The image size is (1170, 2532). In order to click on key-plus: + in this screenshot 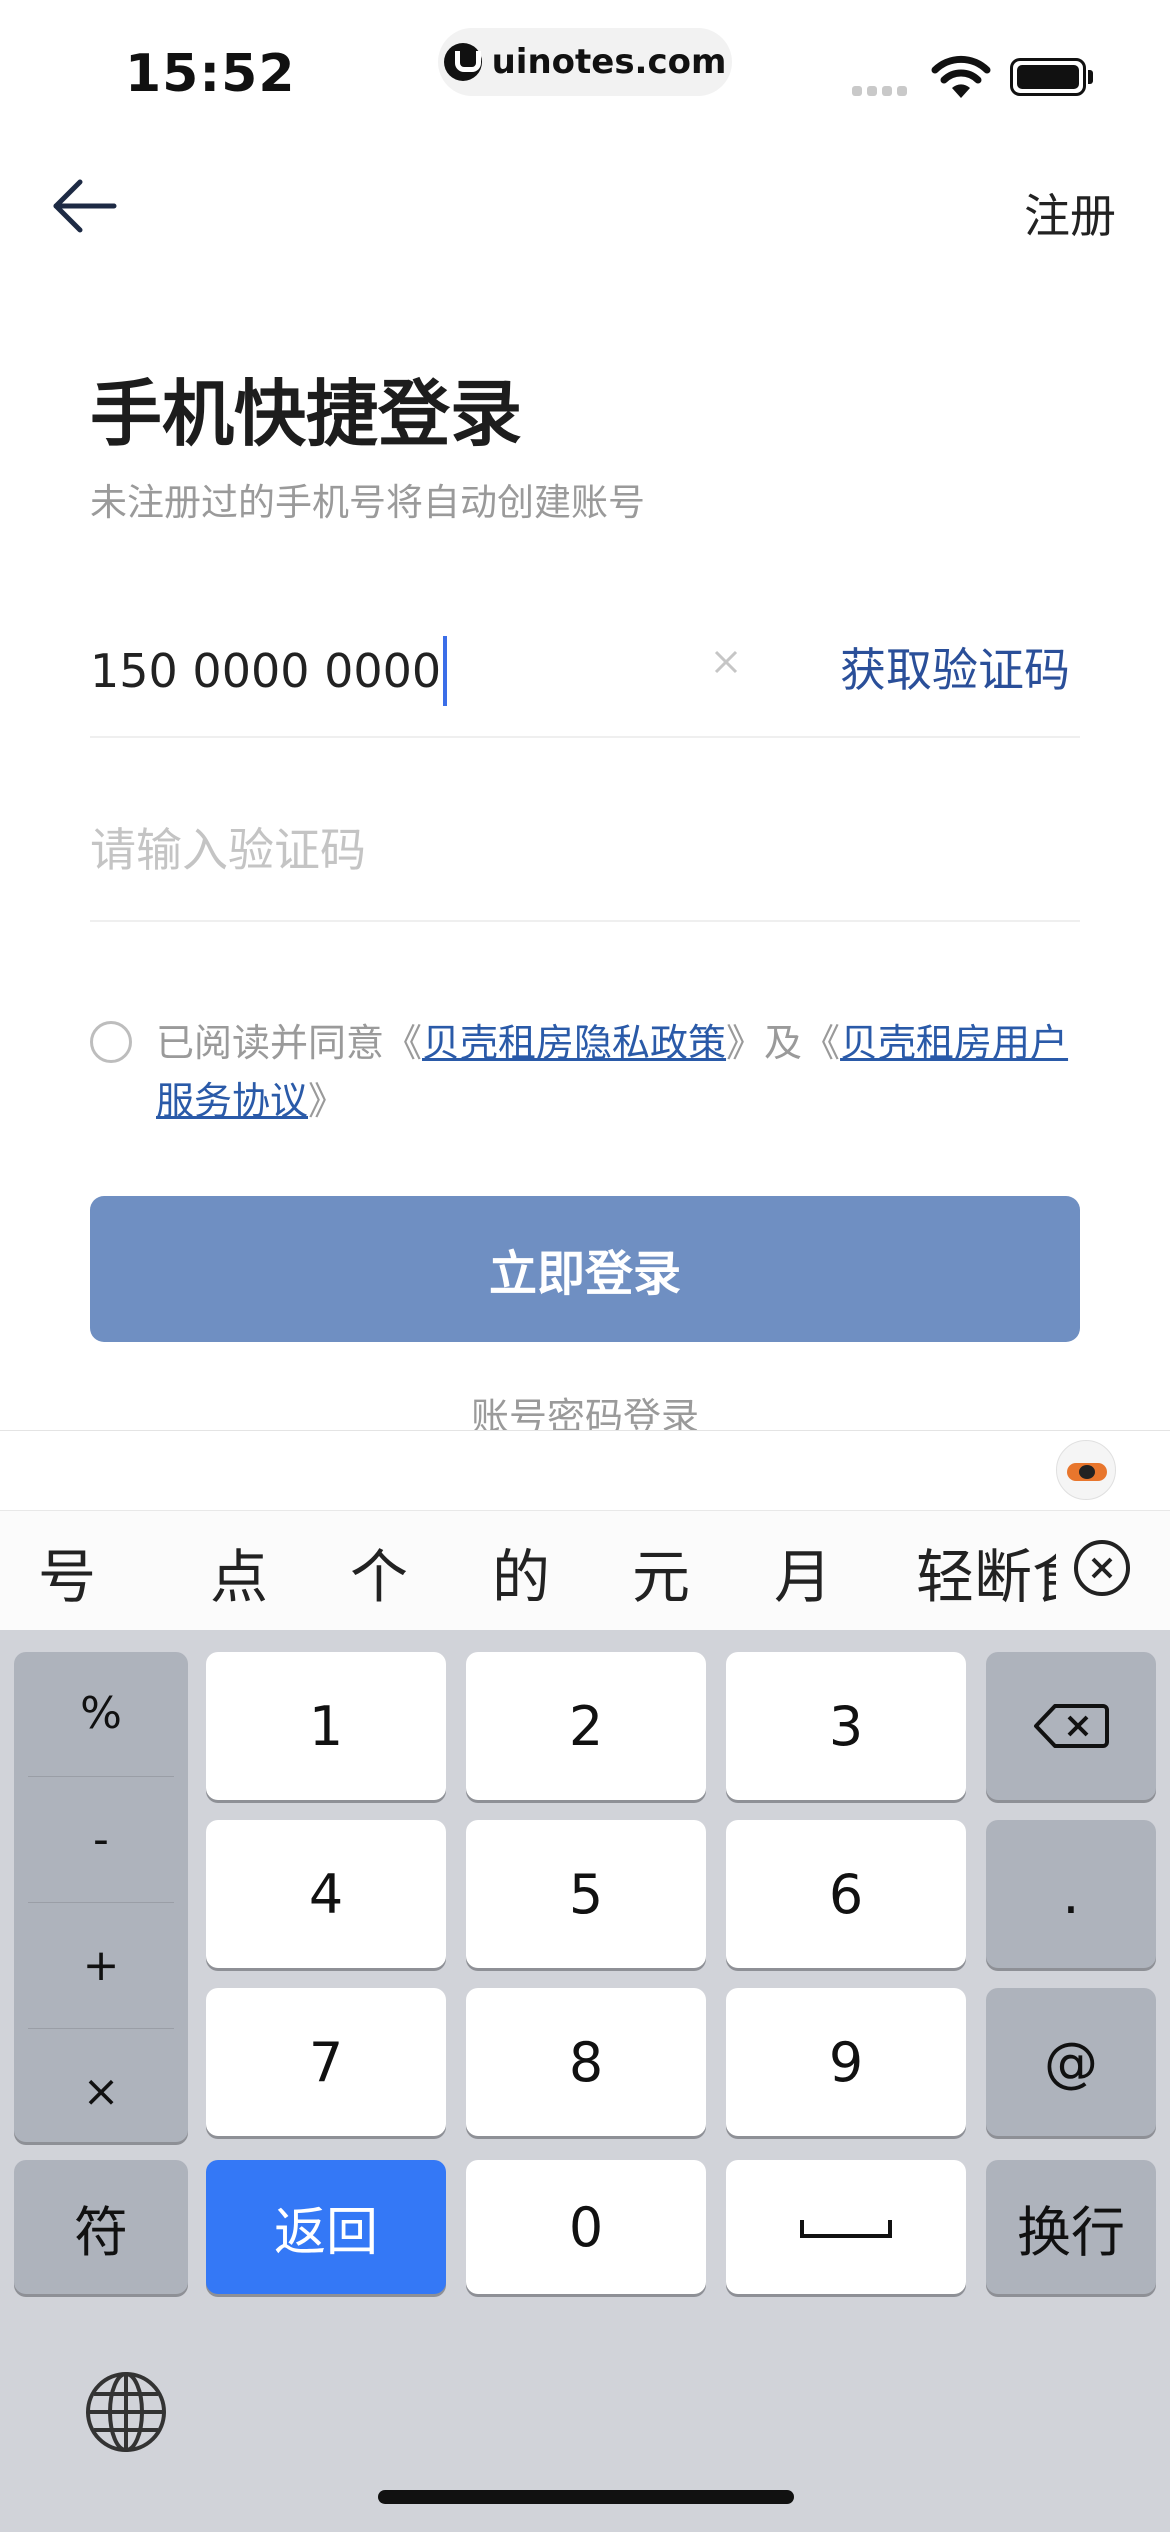, I will do `click(101, 1965)`.